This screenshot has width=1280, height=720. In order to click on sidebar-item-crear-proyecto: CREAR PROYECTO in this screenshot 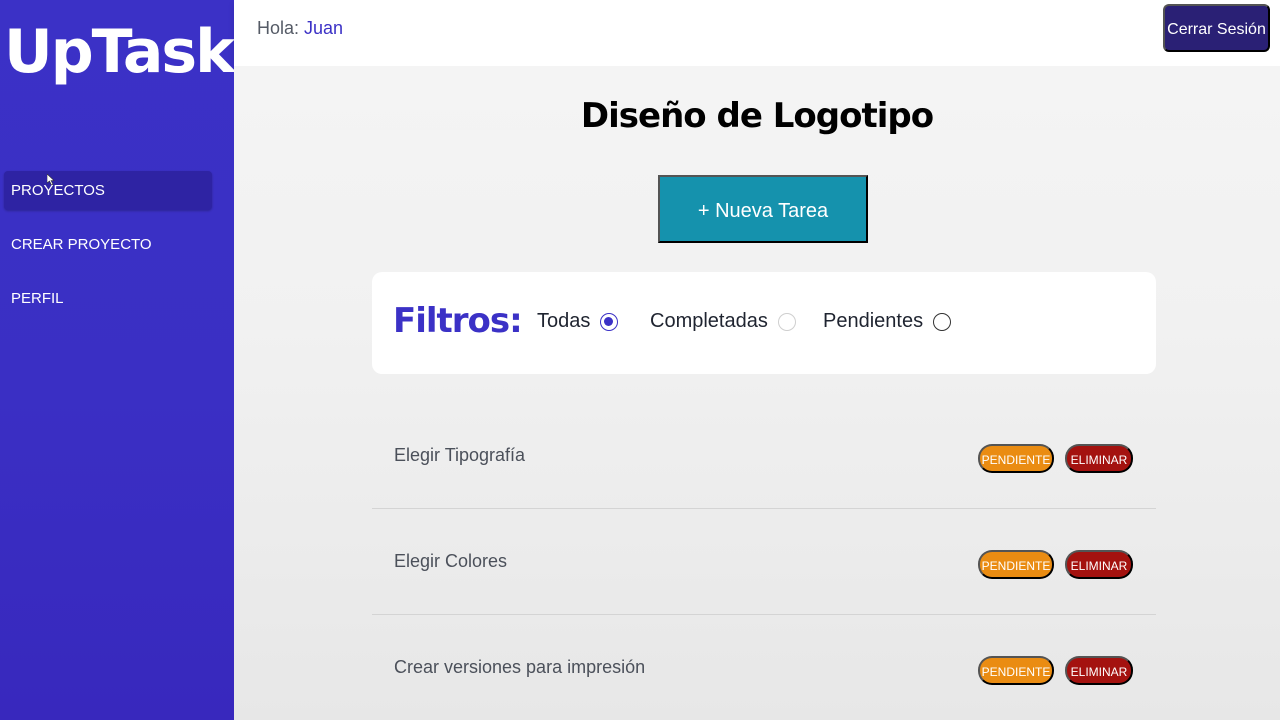, I will do `click(108, 244)`.